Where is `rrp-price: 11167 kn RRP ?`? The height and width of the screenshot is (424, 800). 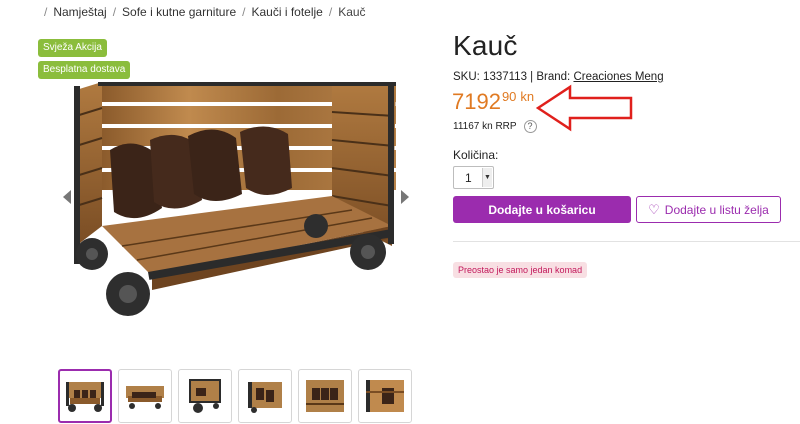 rrp-price: 11167 kn RRP ? is located at coordinates (495, 126).